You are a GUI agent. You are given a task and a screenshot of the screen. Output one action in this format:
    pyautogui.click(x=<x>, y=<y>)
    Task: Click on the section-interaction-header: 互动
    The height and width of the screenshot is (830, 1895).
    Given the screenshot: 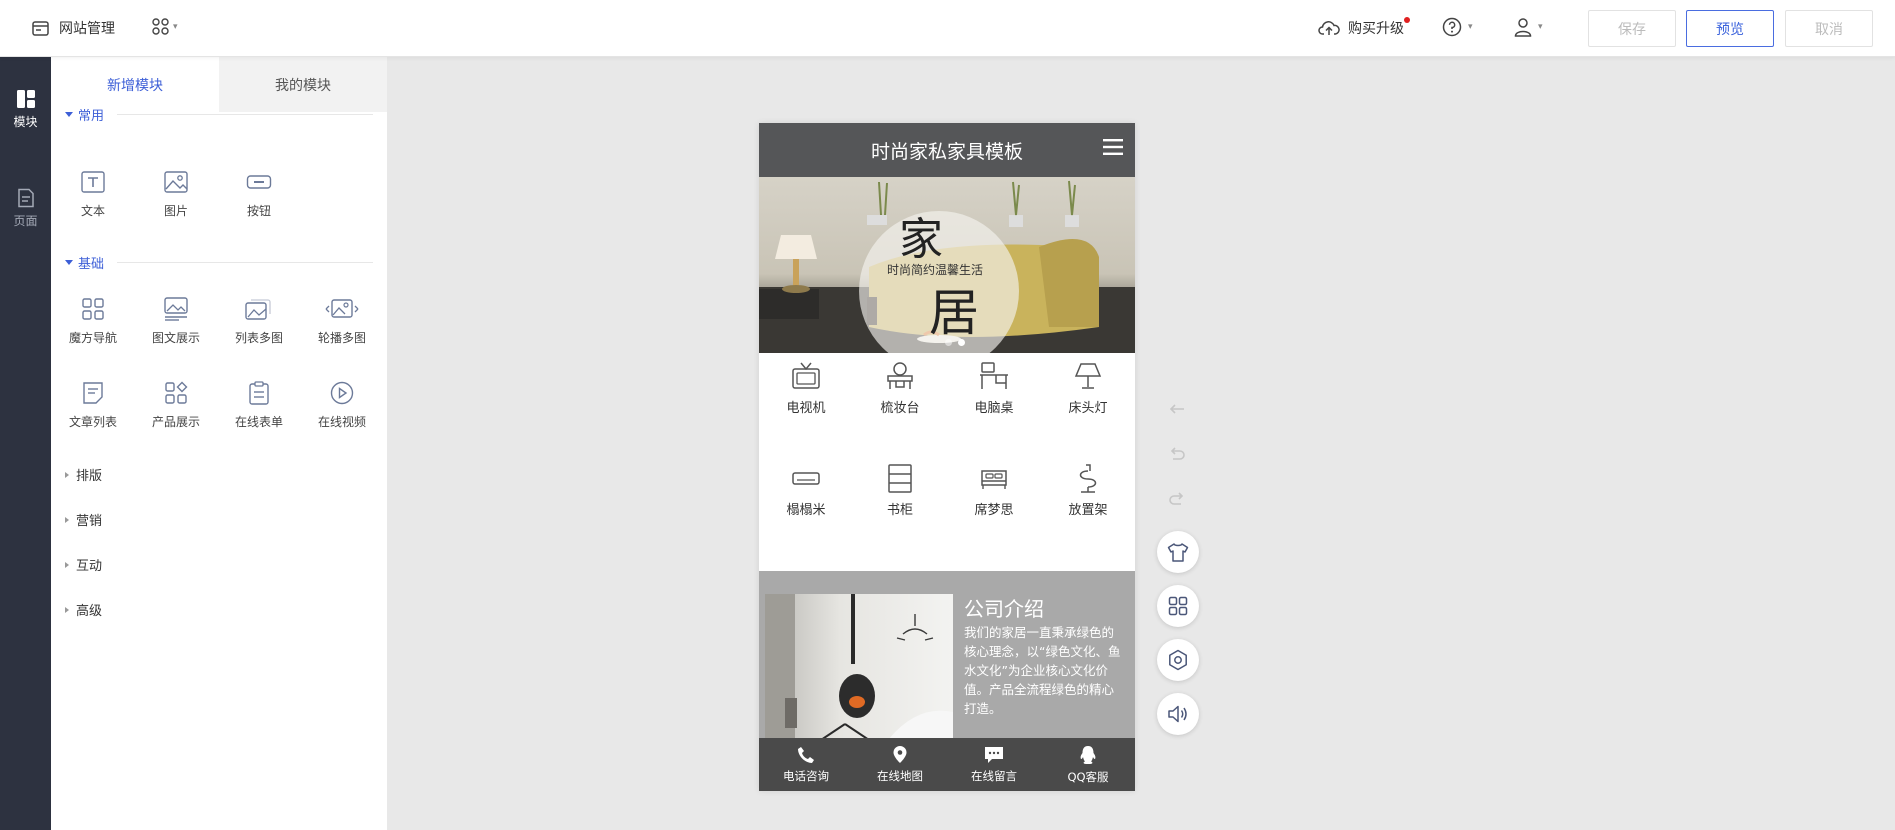 What is the action you would take?
    pyautogui.click(x=83, y=564)
    